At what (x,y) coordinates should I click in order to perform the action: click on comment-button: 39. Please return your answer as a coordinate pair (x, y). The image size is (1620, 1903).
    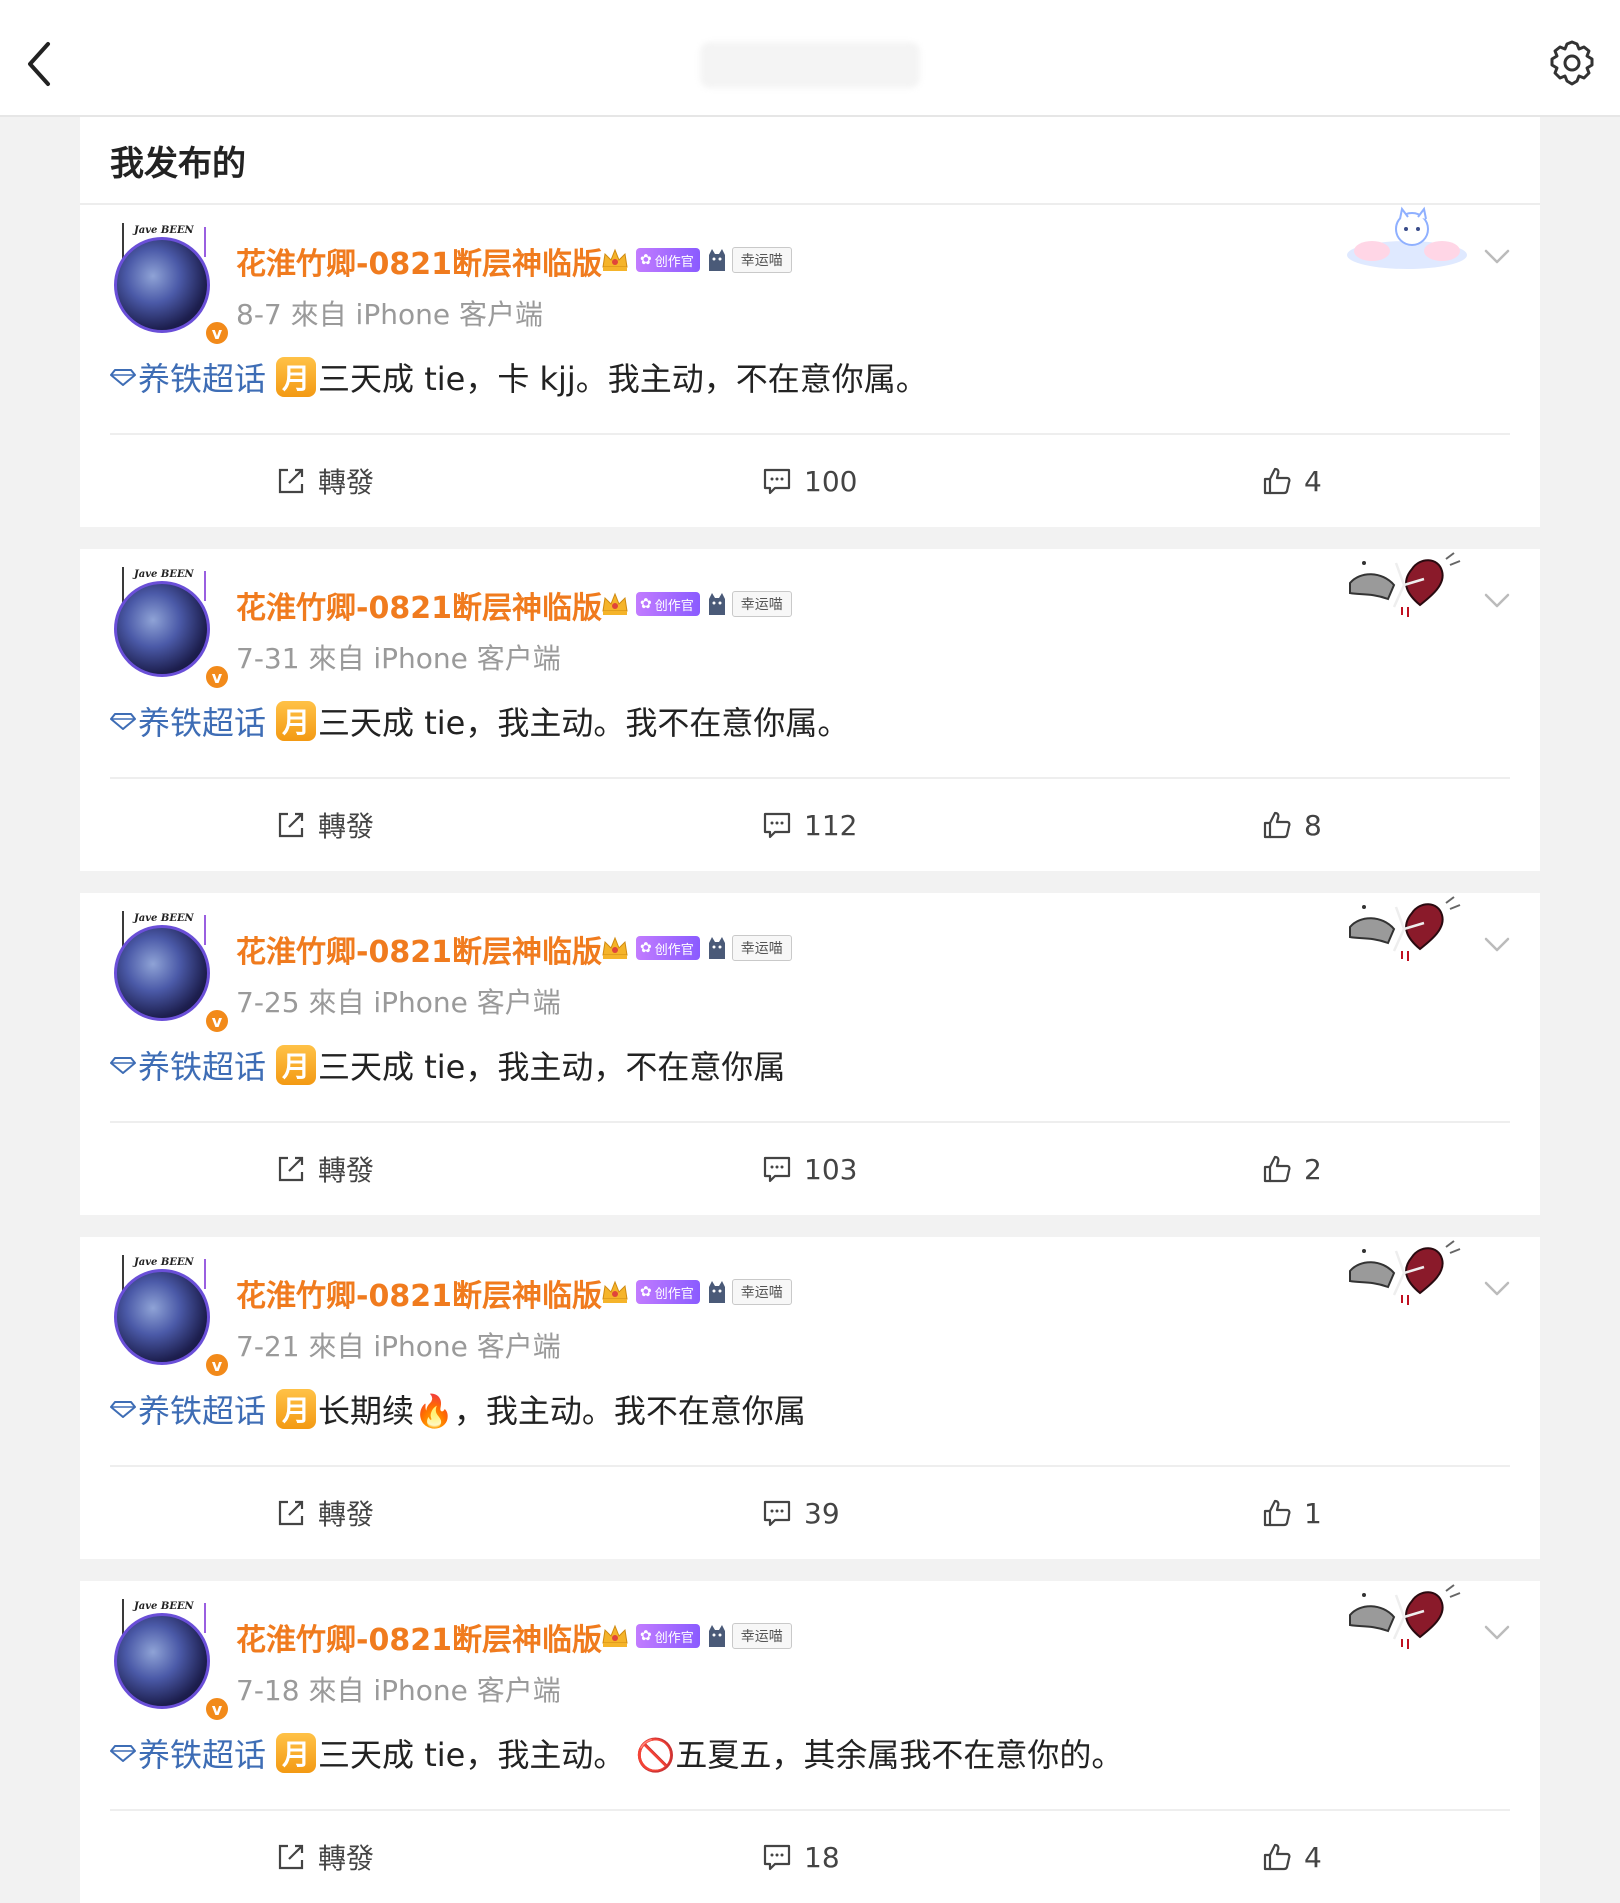
    Looking at the image, I should click on (801, 1513).